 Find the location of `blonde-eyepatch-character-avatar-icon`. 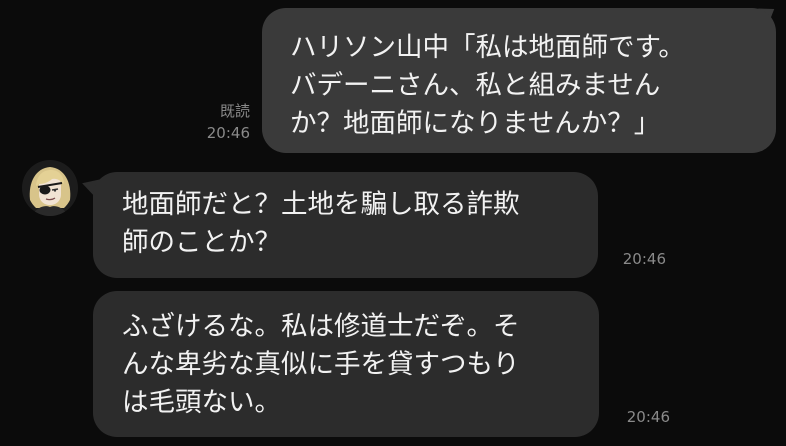

blonde-eyepatch-character-avatar-icon is located at coordinates (50, 188).